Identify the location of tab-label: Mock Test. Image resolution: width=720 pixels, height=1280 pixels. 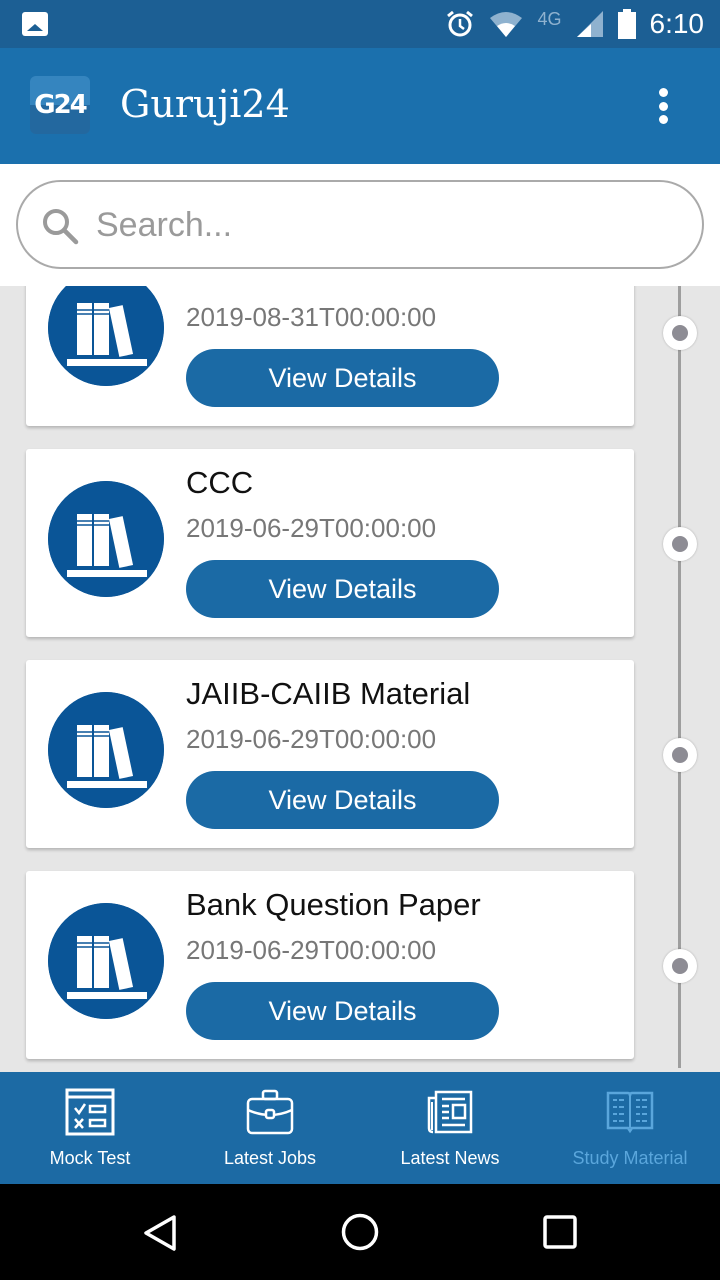
(90, 1158).